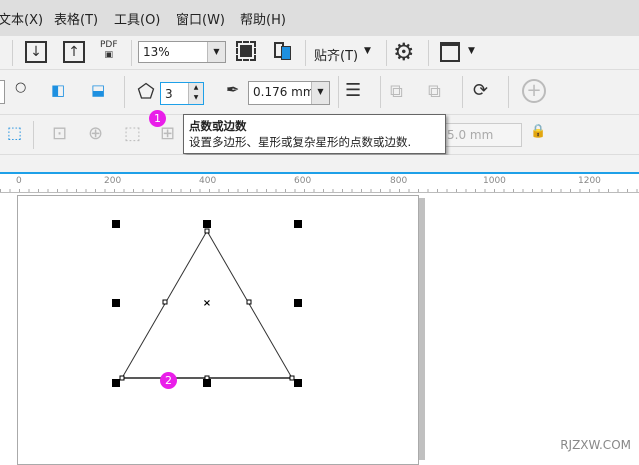 The height and width of the screenshot is (465, 639). What do you see at coordinates (168, 380) in the screenshot?
I see `step-badge-2: 2` at bounding box center [168, 380].